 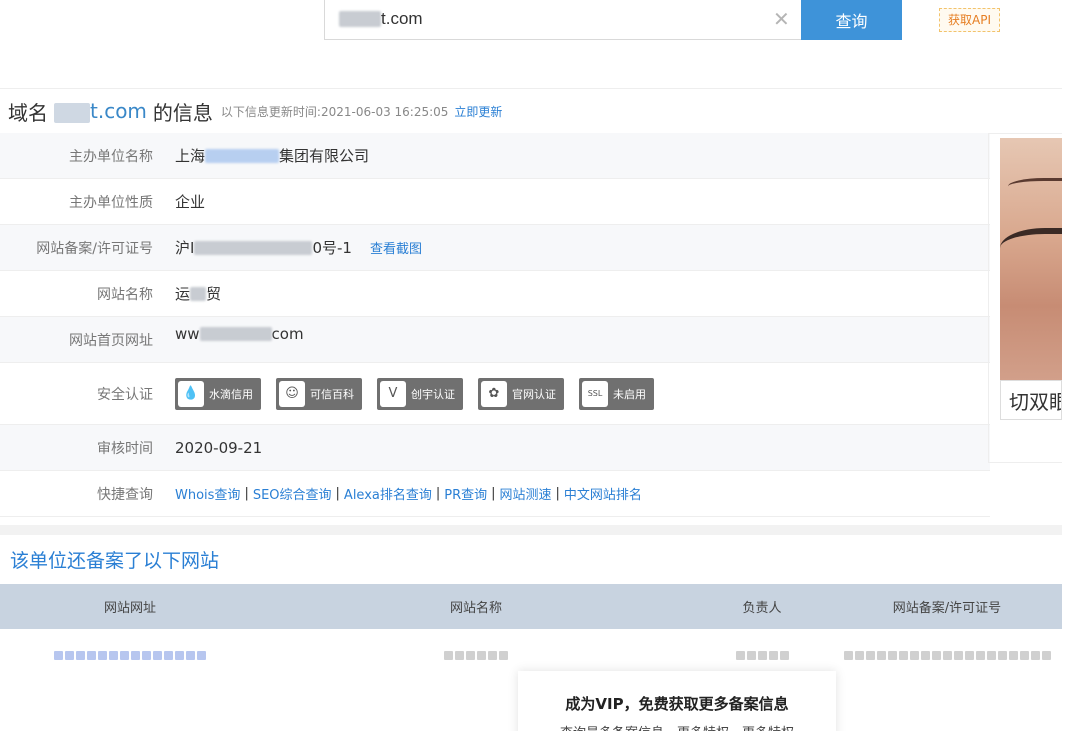 What do you see at coordinates (433, 394) in the screenshot?
I see `badge-label: 创宇认证` at bounding box center [433, 394].